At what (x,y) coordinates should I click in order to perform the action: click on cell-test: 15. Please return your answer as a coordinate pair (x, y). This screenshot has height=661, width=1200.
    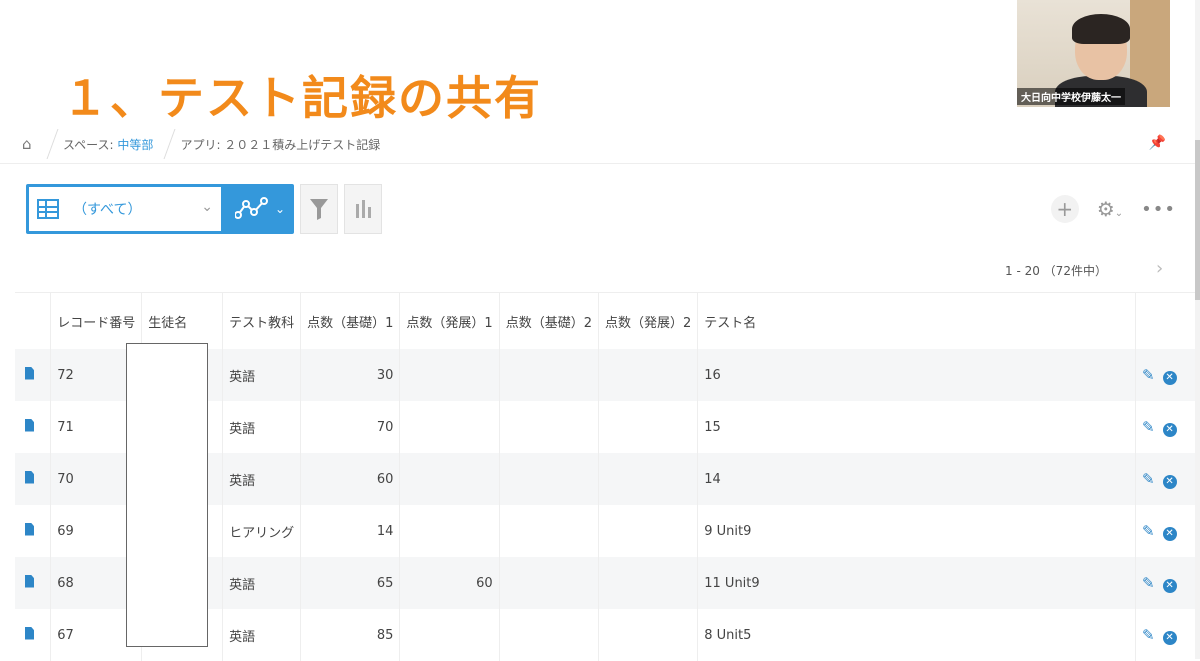
    Looking at the image, I should click on (917, 427).